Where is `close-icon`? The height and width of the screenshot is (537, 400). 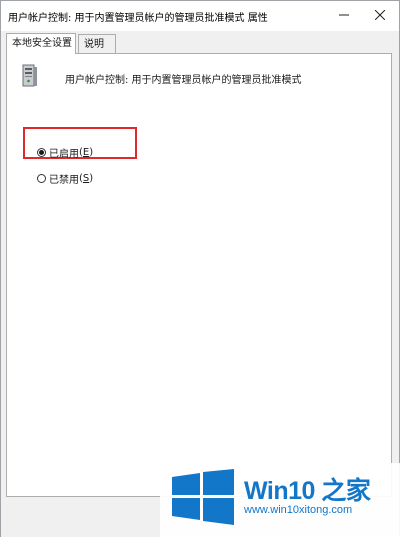
close-icon is located at coordinates (380, 16).